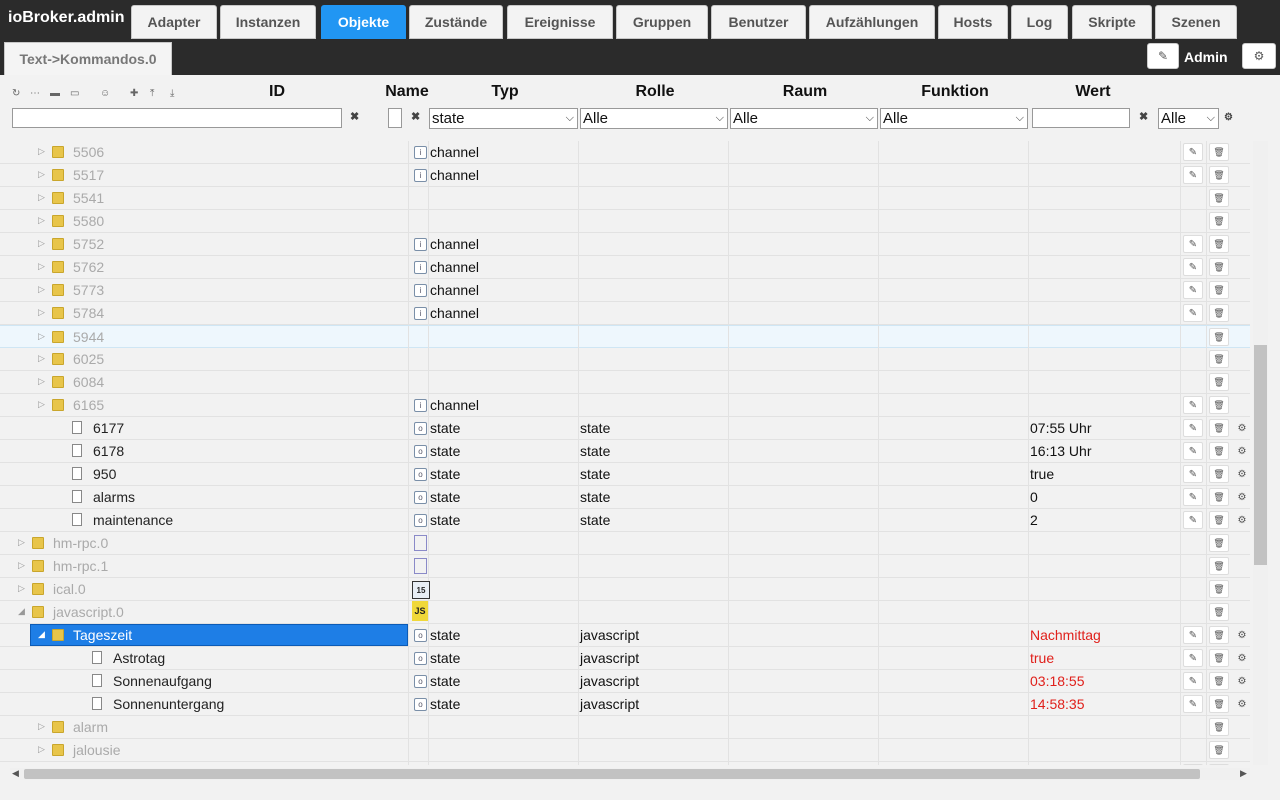 This screenshot has height=800, width=1280. I want to click on table-row: Astrotag o state javascript true ✎ 🗑 ⚙, so click(625, 658).